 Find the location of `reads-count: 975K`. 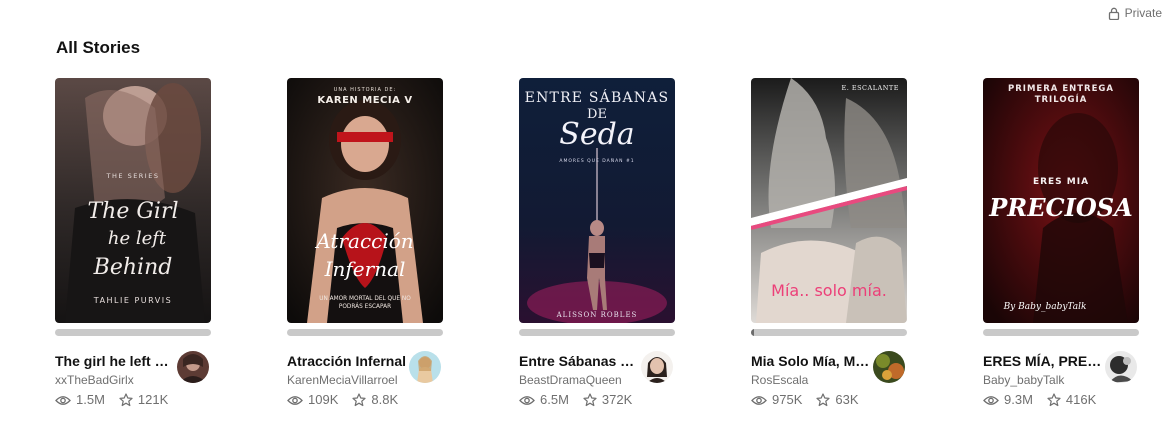

reads-count: 975K is located at coordinates (787, 399).